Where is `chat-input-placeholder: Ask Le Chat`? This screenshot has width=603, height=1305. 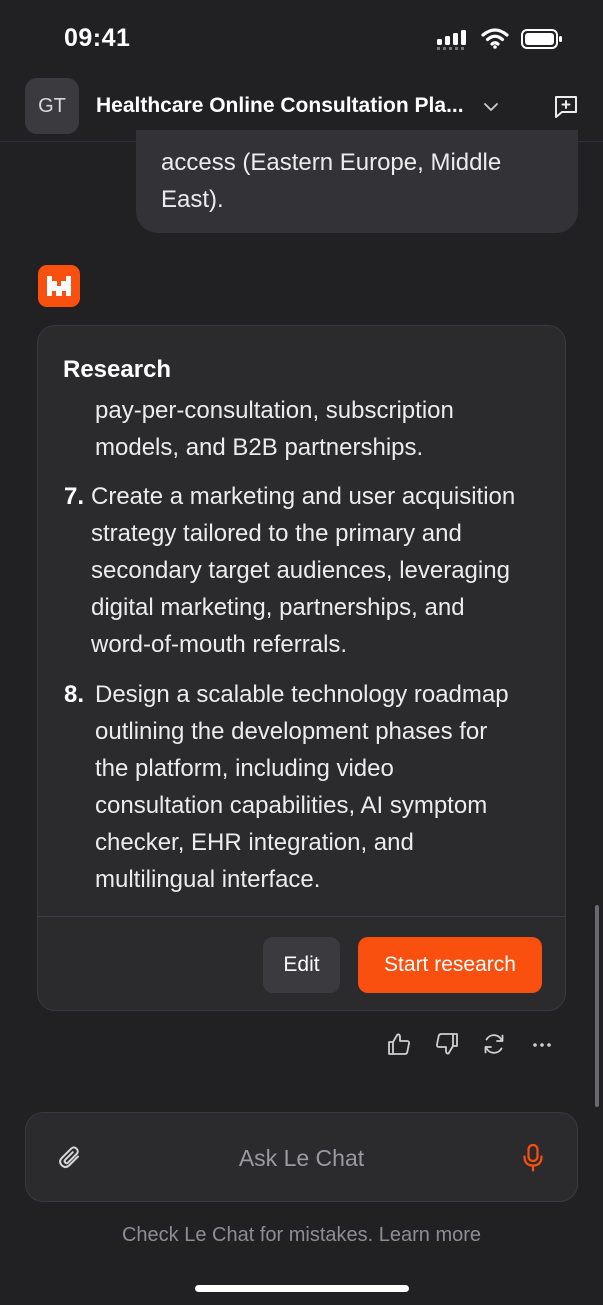
chat-input-placeholder: Ask Le Chat is located at coordinates (301, 1158).